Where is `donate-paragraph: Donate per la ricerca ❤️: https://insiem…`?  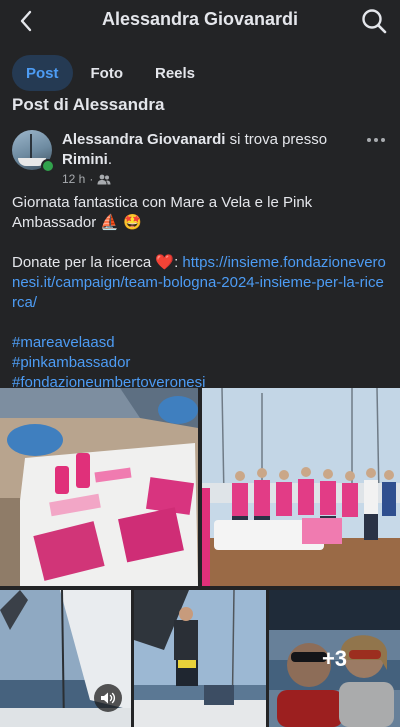
donate-paragraph: Donate per la ricerca ❤️: https://insiem… is located at coordinates (200, 283).